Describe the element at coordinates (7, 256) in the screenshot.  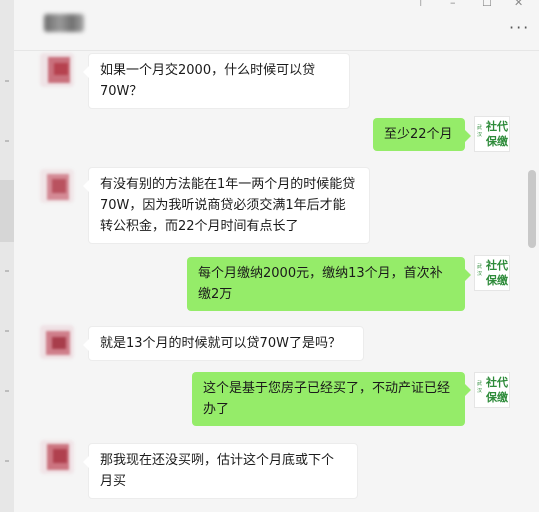
I see `left-panel-edge` at that location.